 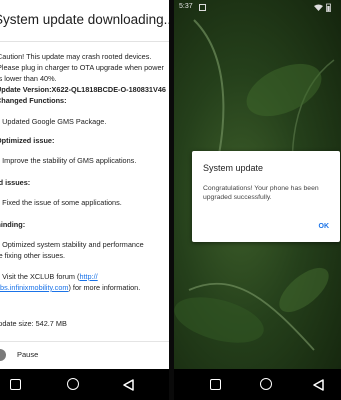 I want to click on list-item: 2. Visit the XCLUB forum (http://, so click(x=49, y=276).